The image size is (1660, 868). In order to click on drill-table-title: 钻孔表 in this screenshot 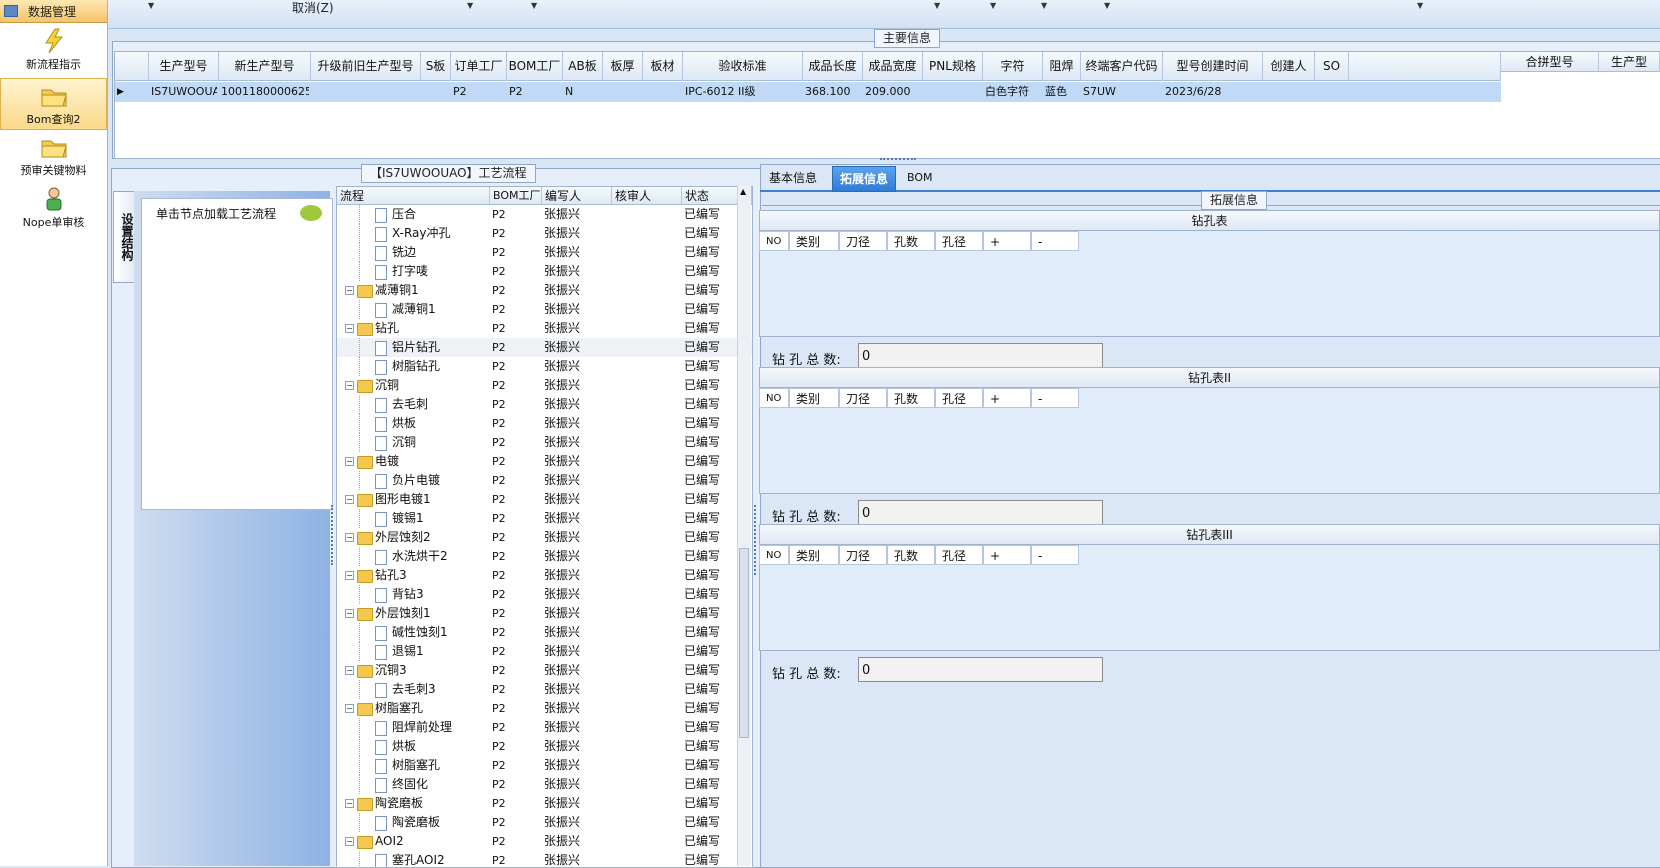, I will do `click(1209, 220)`.